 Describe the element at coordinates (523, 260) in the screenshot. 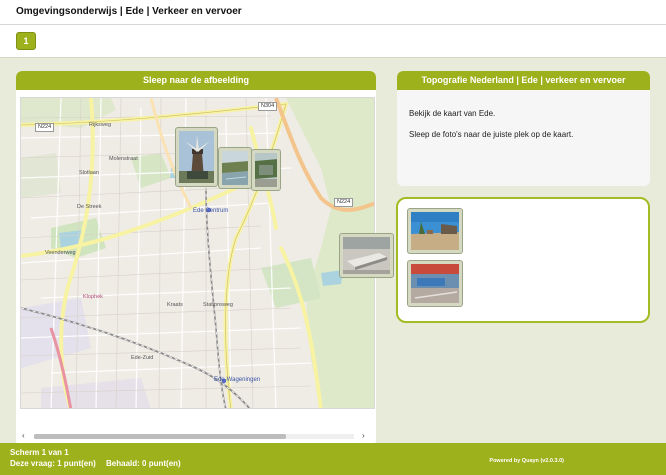

I see `photo-tray` at that location.